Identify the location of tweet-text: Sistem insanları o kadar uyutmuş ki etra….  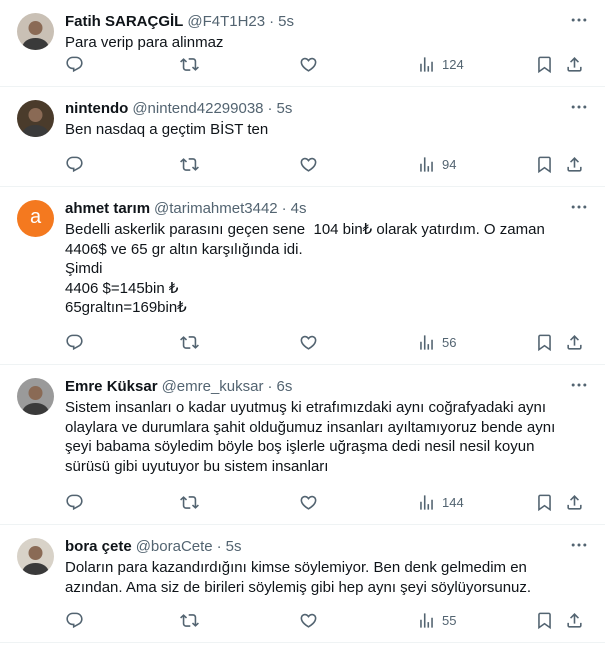
(310, 437).